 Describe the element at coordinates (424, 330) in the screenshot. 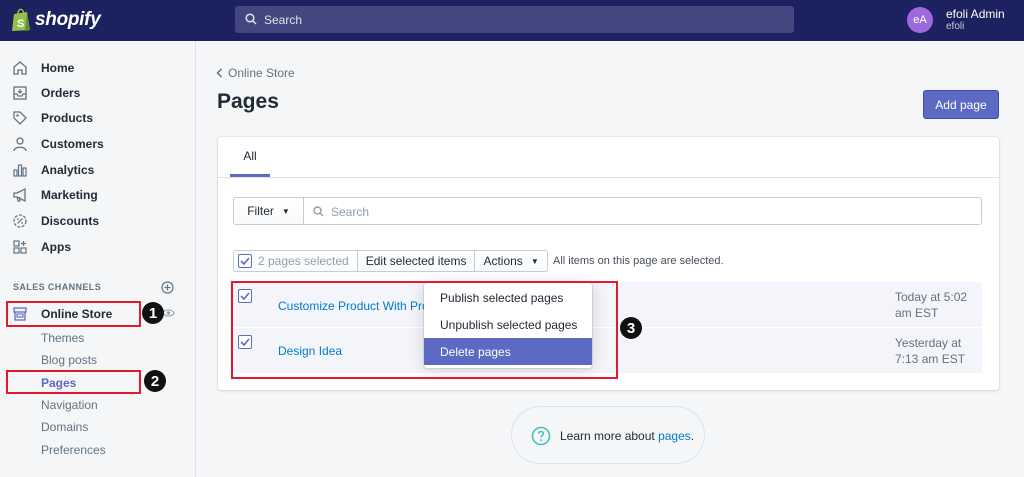

I see `annotation-box-actions` at that location.